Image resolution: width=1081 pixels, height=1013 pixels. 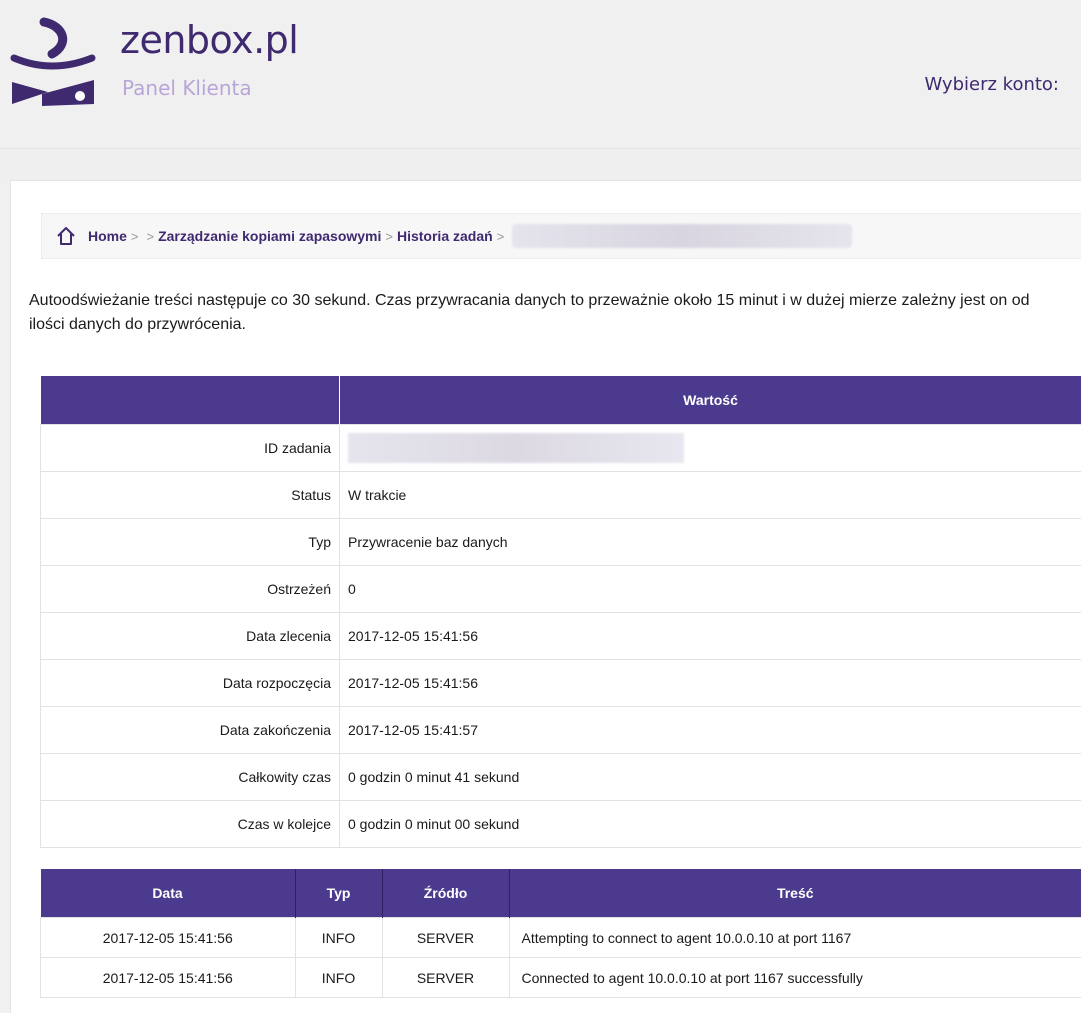 What do you see at coordinates (187, 88) in the screenshot?
I see `logo-subtitle: Panel Klienta` at bounding box center [187, 88].